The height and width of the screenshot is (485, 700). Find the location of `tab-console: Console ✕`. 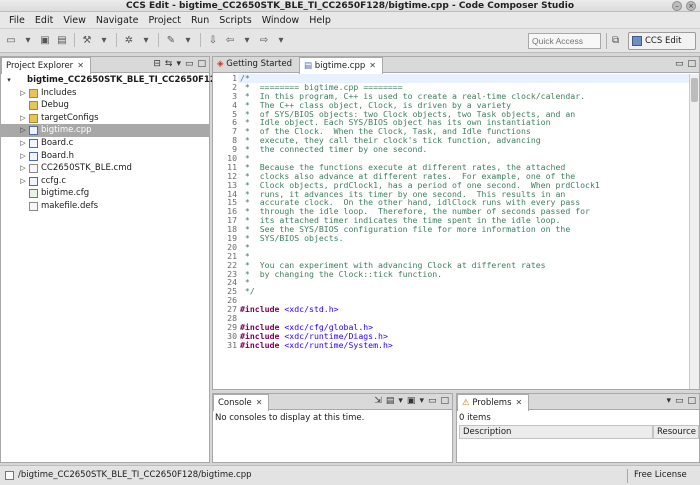

tab-console: Console ✕ is located at coordinates (241, 402).